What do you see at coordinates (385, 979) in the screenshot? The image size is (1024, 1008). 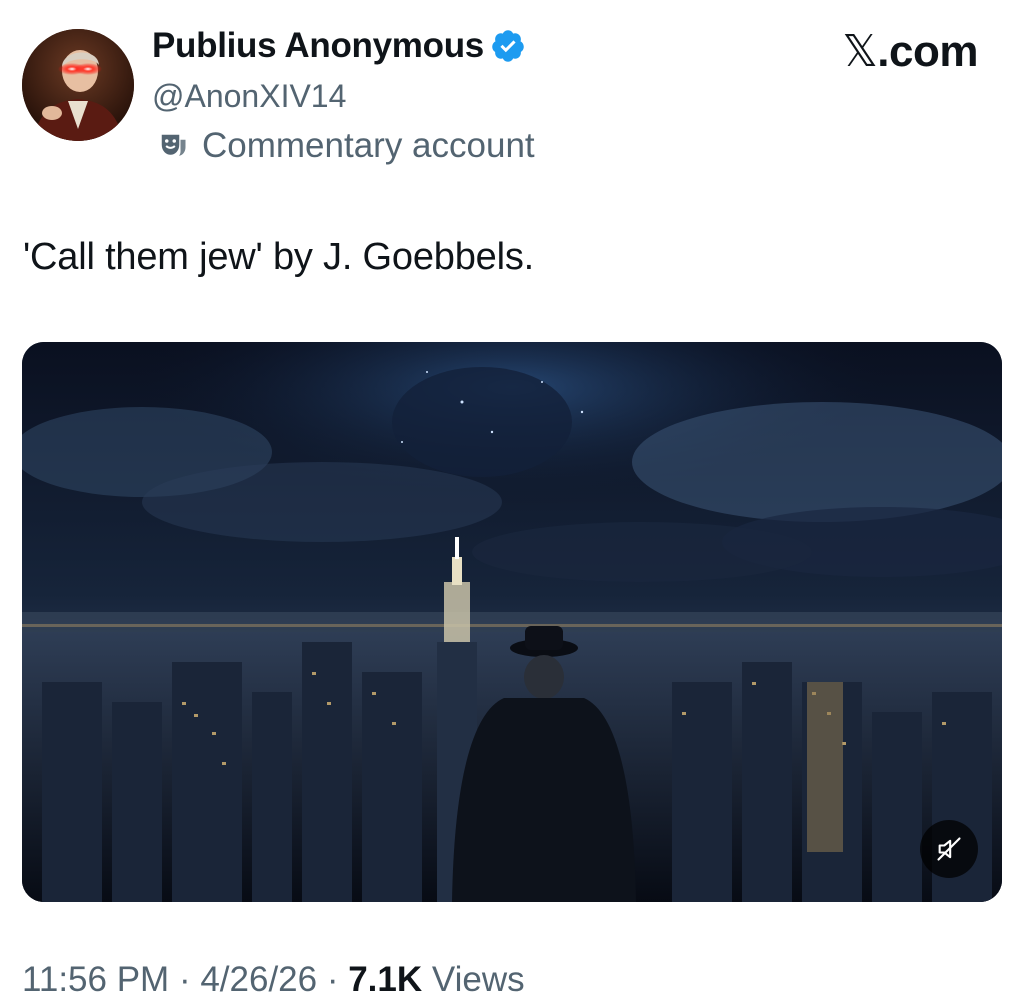 I see `views-count: 7.1K` at bounding box center [385, 979].